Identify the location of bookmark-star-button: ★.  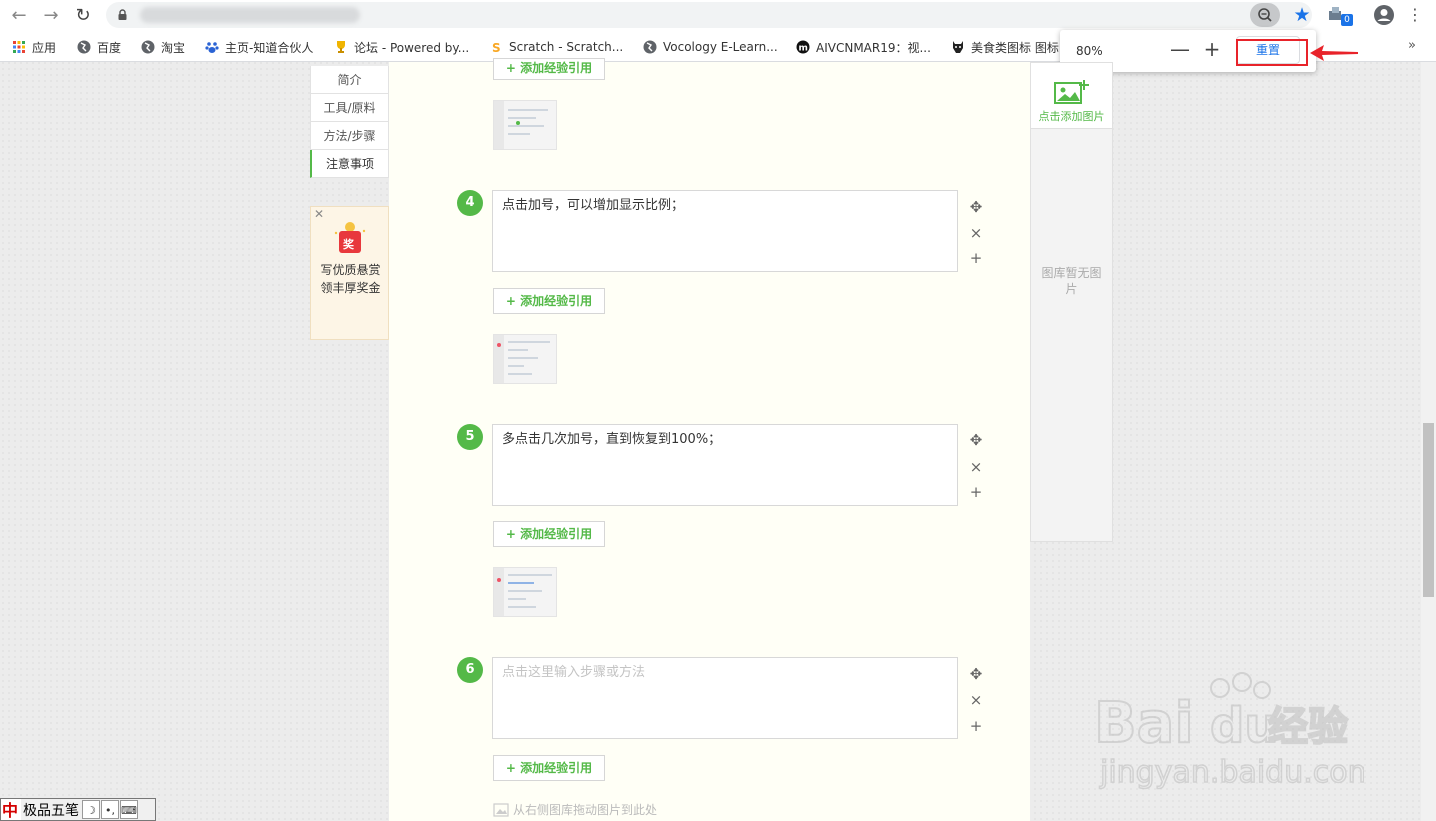
(1302, 15).